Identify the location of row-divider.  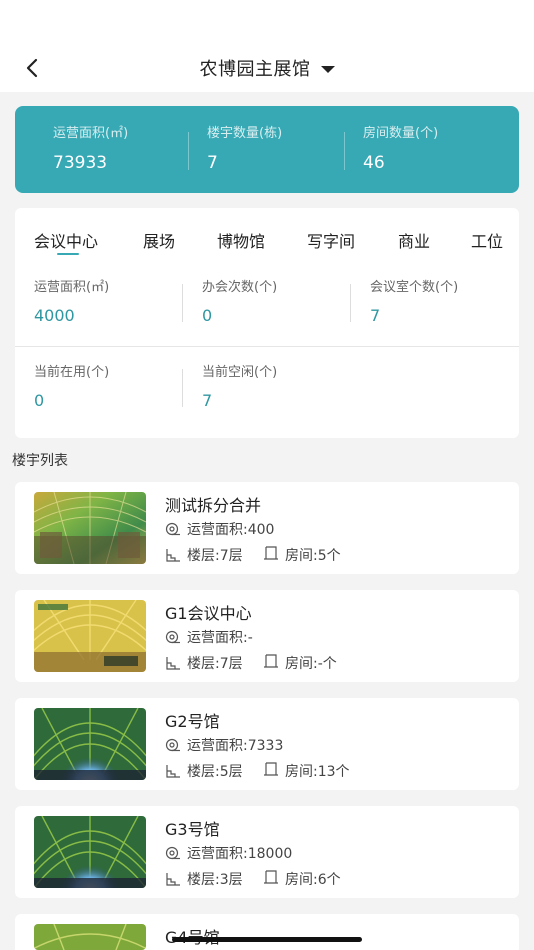
(267, 346).